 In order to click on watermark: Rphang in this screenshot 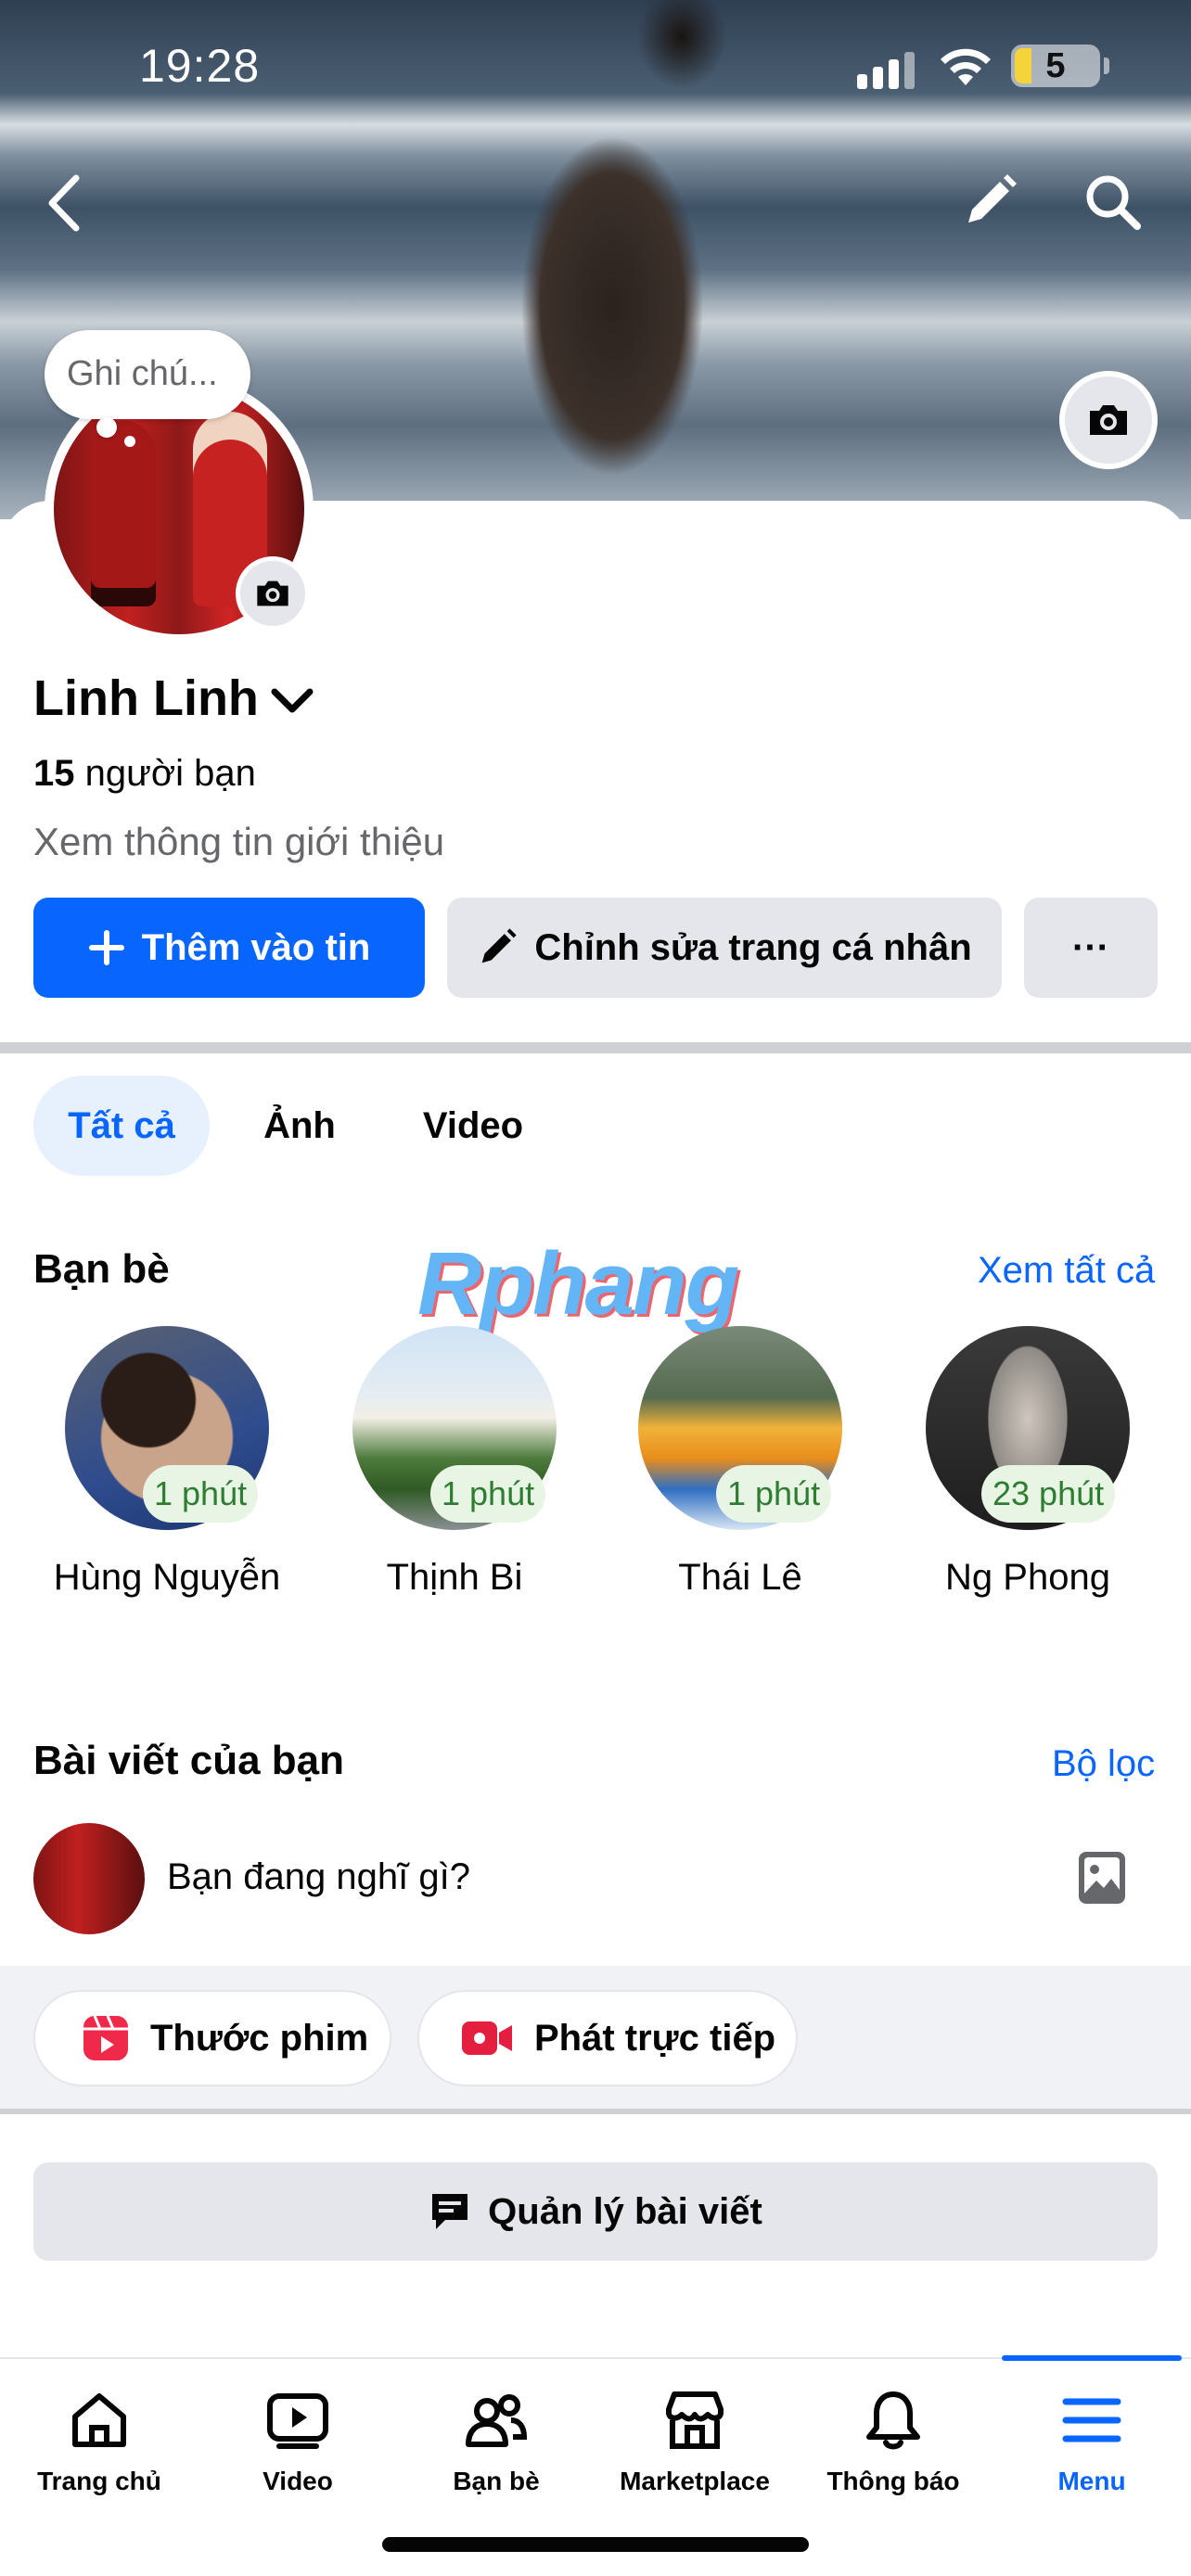, I will do `click(578, 1283)`.